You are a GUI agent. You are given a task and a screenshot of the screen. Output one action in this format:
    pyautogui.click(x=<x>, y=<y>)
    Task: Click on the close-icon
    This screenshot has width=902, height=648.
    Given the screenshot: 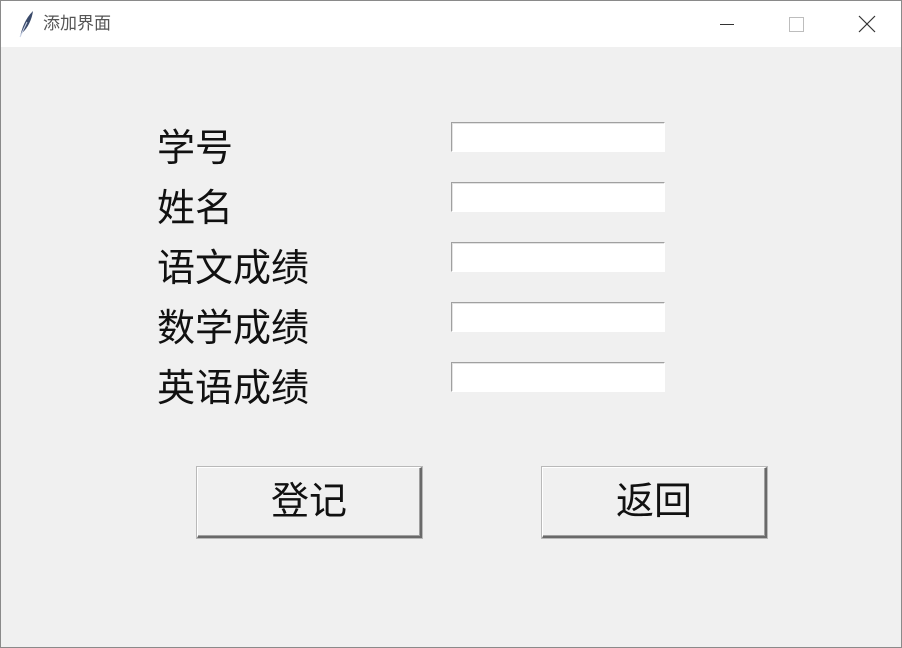 What is the action you would take?
    pyautogui.click(x=867, y=24)
    